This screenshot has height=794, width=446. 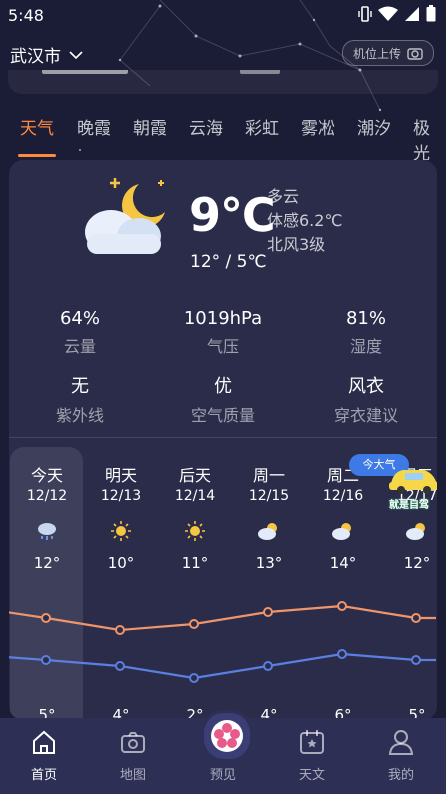 I want to click on tab-weather: 天气, so click(x=37, y=126).